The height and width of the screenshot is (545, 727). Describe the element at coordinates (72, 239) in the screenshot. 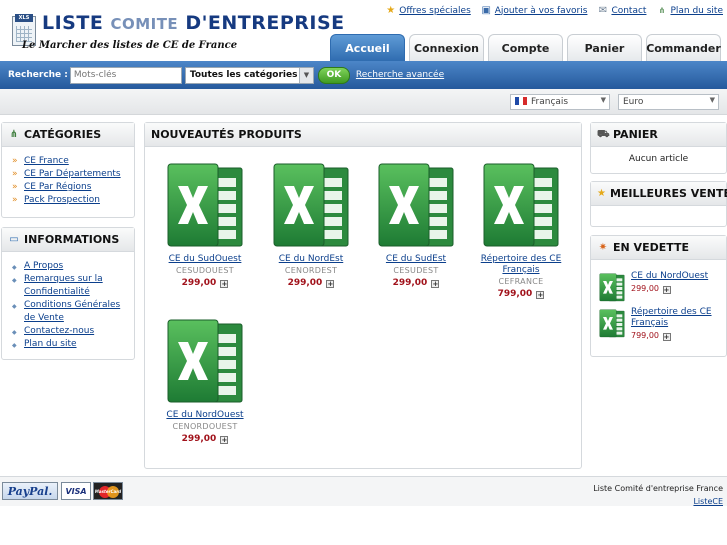

I see `informations-title: INFORMATIONS` at that location.